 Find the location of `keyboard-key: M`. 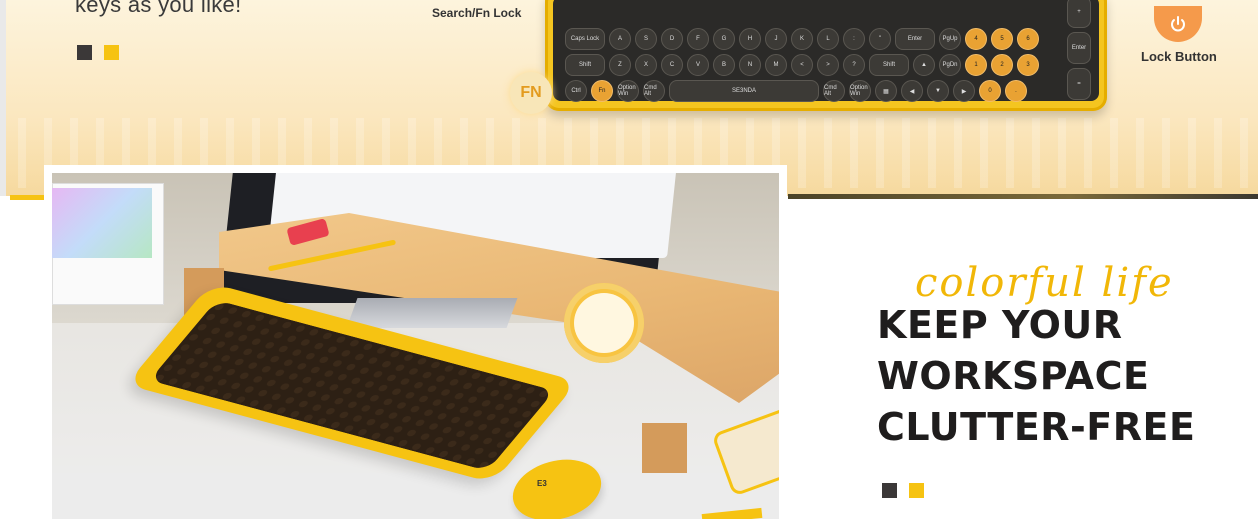

keyboard-key: M is located at coordinates (776, 65).